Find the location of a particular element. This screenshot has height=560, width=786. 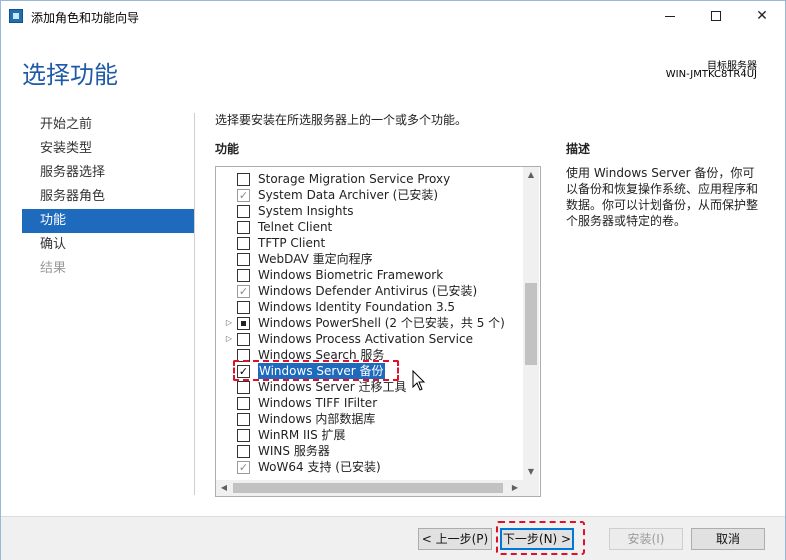

nav-item-server-roles: 服务器角色 is located at coordinates (108, 197).